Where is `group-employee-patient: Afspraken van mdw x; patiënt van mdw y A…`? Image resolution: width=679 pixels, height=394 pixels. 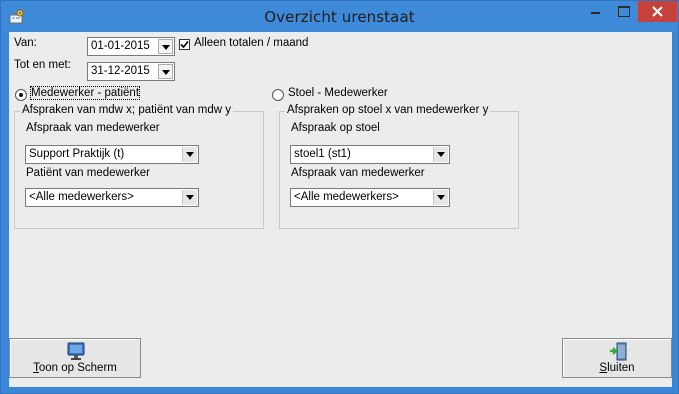 group-employee-patient: Afspraken van mdw x; patiënt van mdw y A… is located at coordinates (139, 166).